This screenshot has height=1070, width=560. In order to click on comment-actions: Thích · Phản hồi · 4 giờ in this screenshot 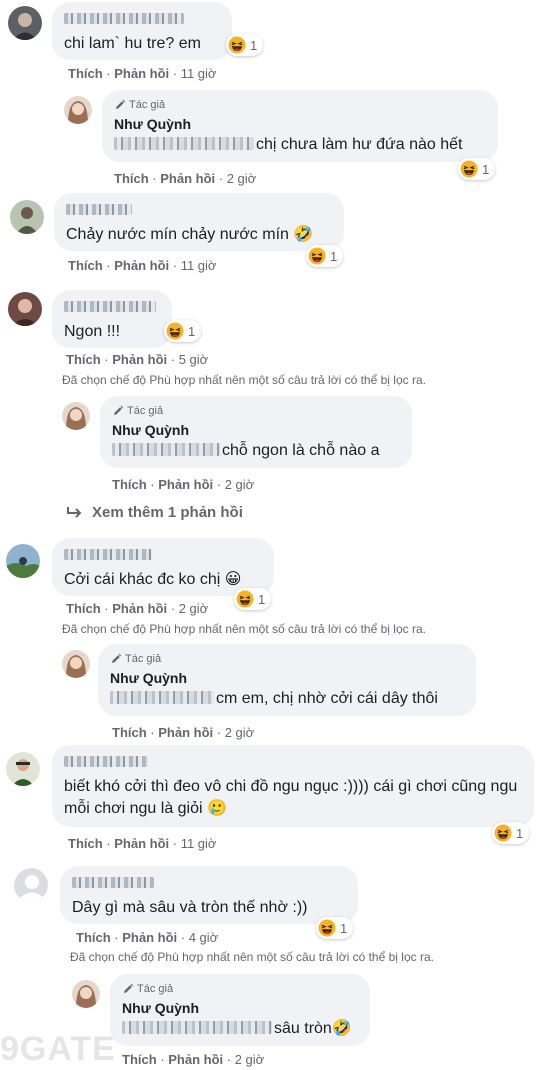, I will do `click(147, 937)`.